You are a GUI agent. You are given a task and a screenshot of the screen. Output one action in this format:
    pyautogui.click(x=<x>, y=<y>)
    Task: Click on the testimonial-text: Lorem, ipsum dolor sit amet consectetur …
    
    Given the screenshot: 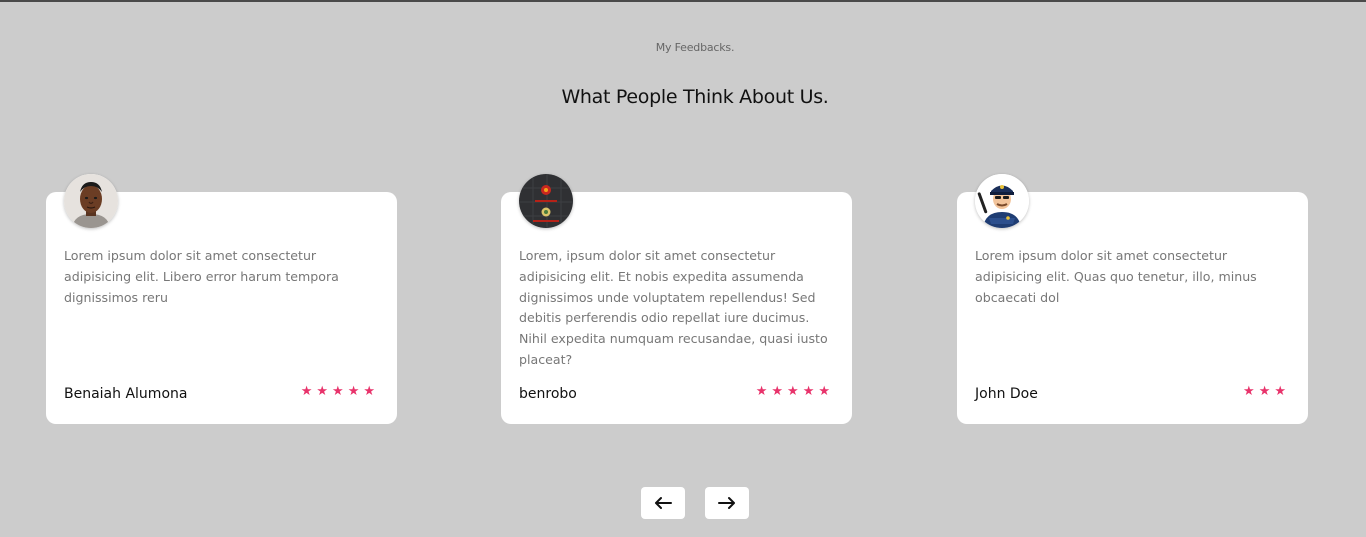 What is the action you would take?
    pyautogui.click(x=673, y=307)
    